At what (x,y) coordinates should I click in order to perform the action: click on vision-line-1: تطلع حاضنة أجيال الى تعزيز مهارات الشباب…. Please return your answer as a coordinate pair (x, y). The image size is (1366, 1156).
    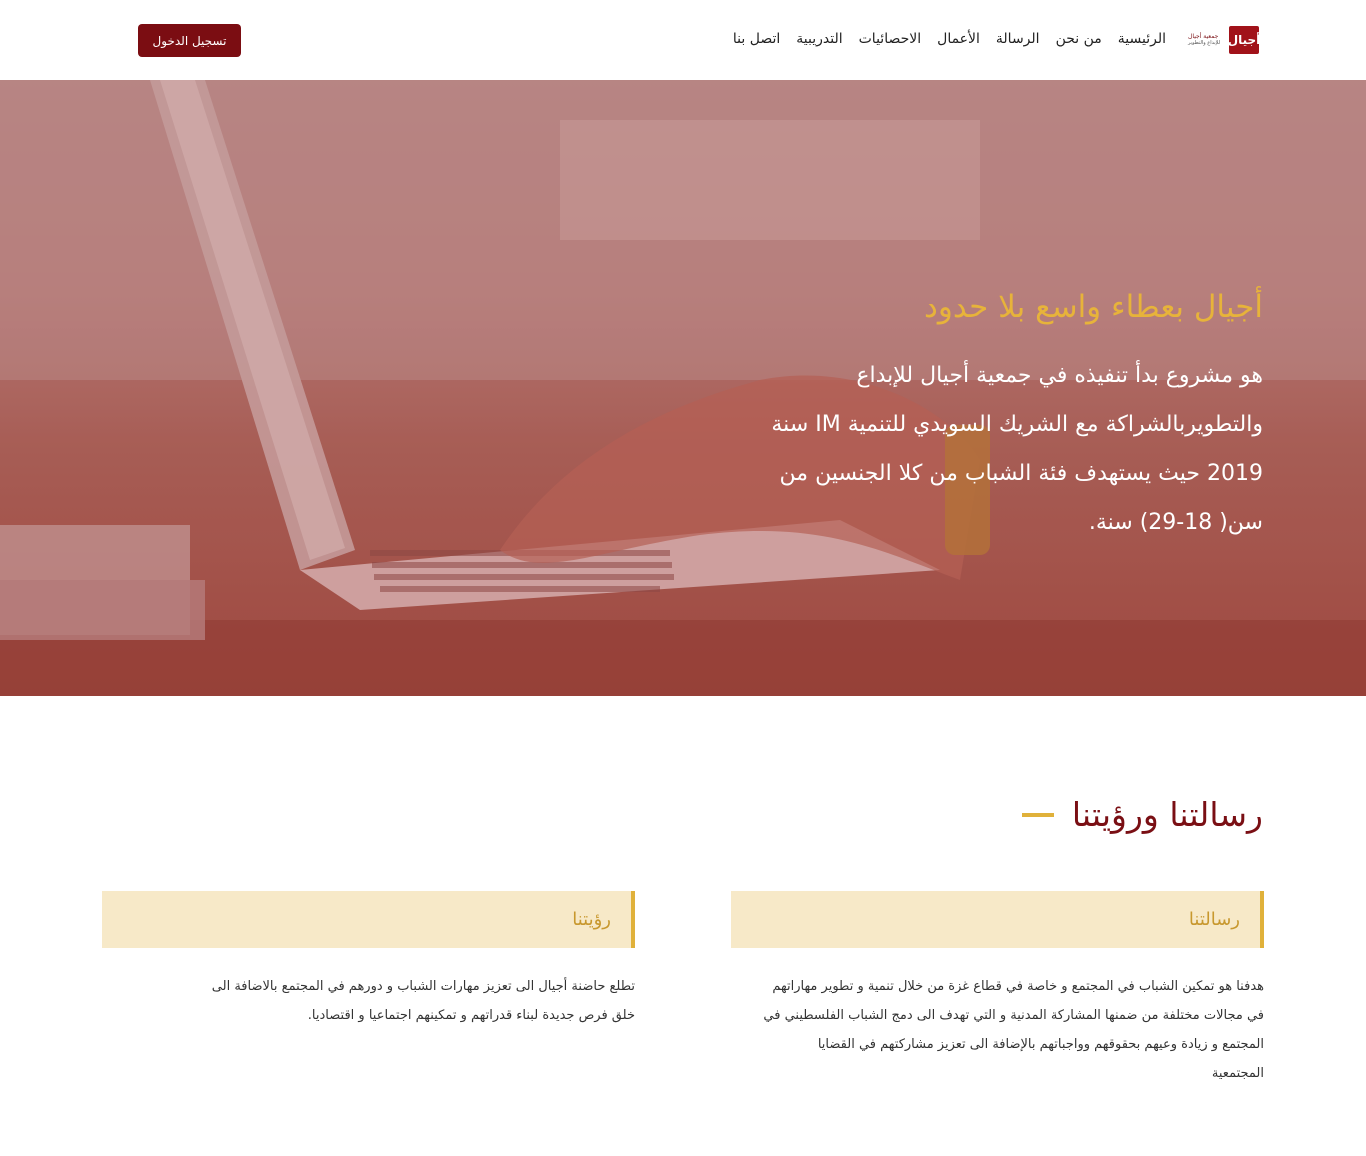
    Looking at the image, I should click on (423, 986).